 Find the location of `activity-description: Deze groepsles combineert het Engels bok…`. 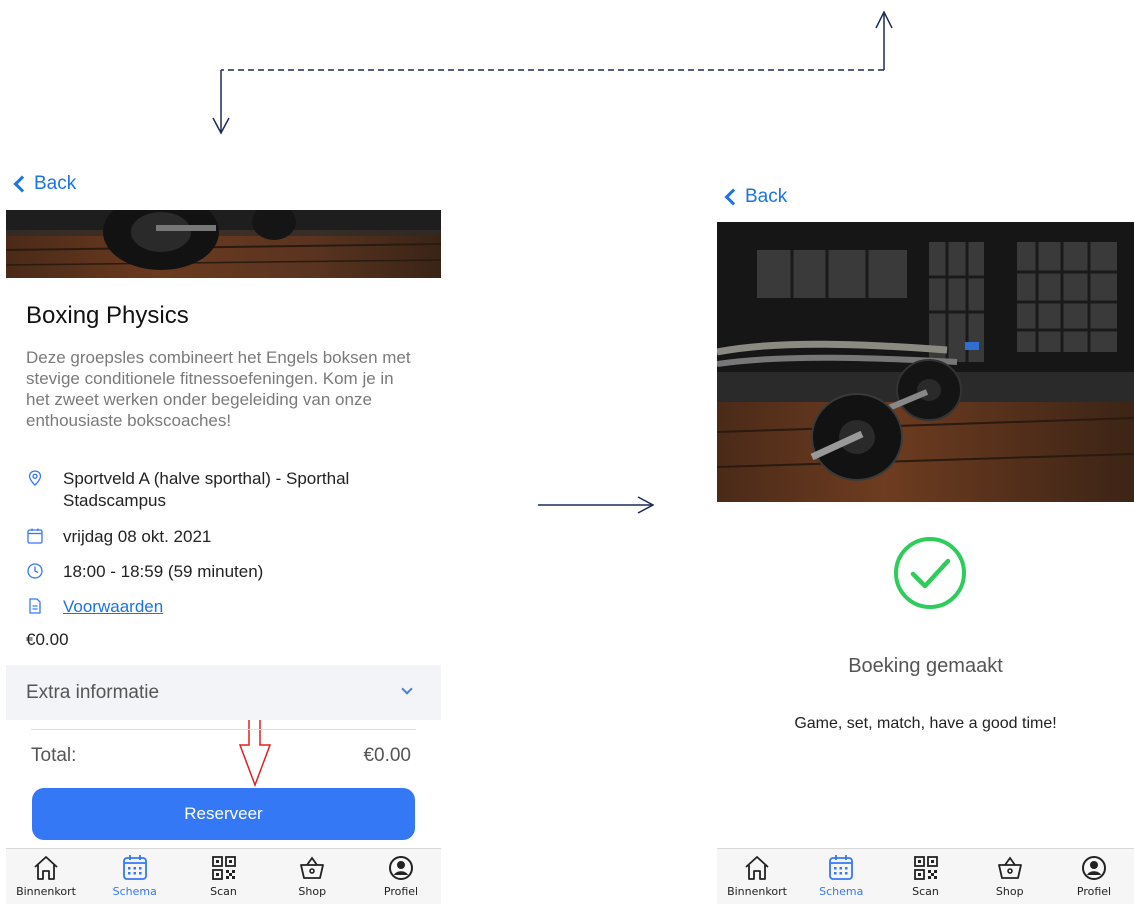

activity-description: Deze groepsles combineert het Engels bok… is located at coordinates (218, 389).